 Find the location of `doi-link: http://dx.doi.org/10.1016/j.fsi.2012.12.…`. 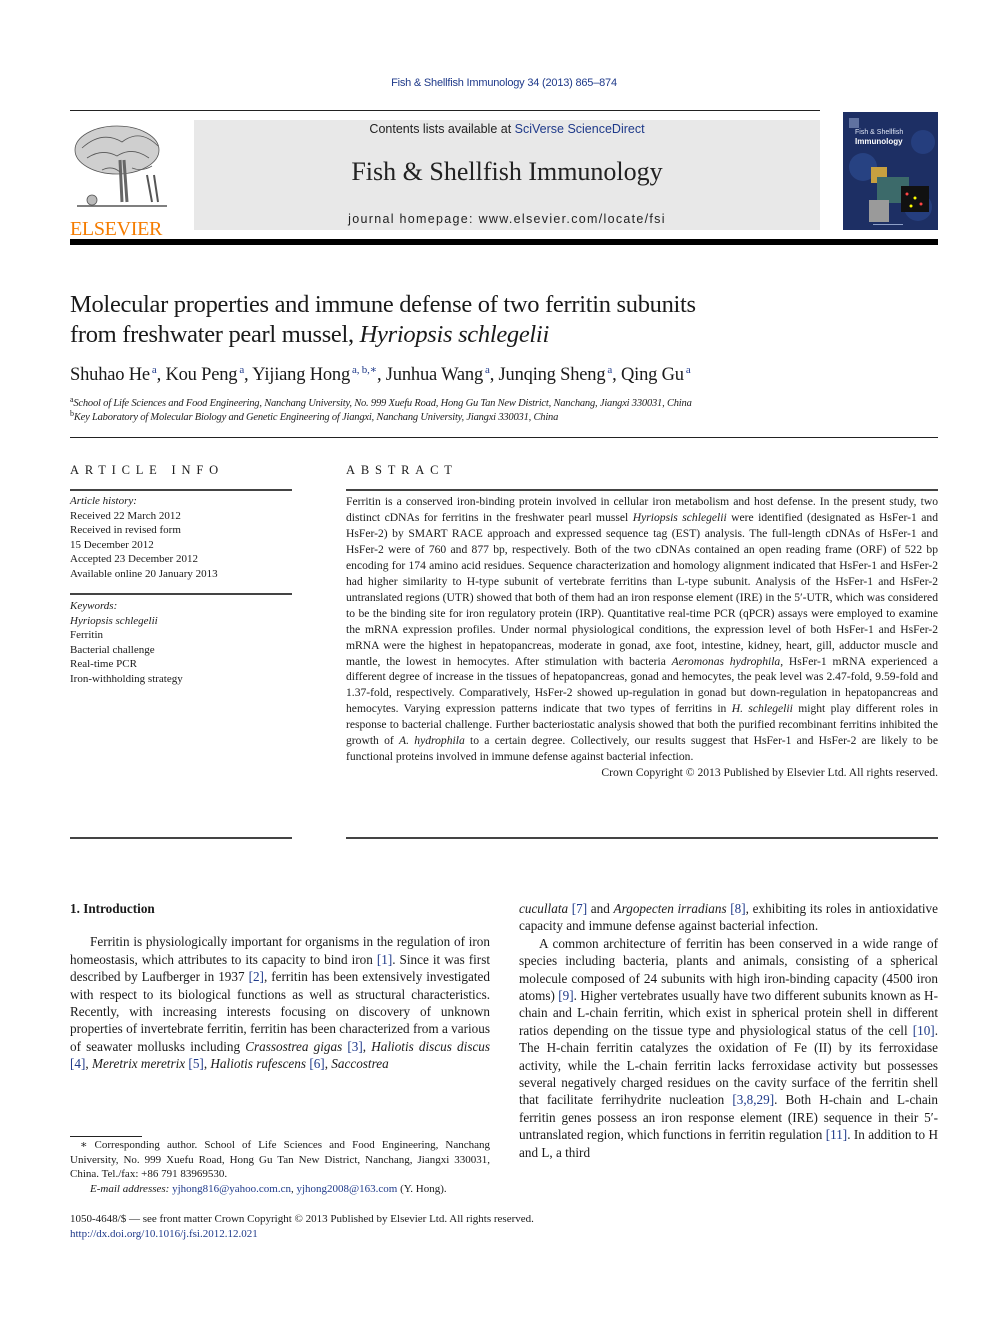

doi-link: http://dx.doi.org/10.1016/j.fsi.2012.12.… is located at coordinates (164, 1234).